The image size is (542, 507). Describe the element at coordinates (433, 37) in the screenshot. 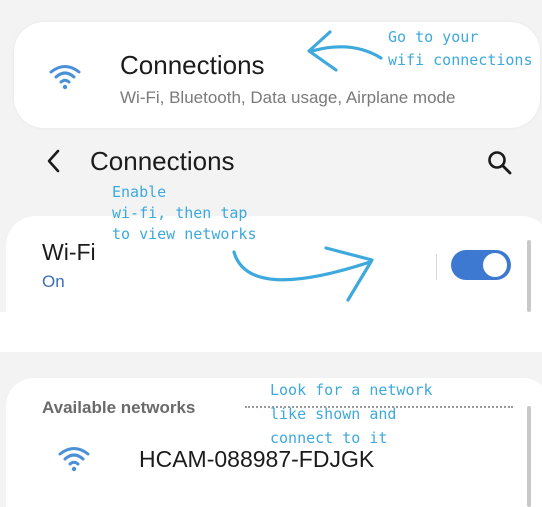

I see `annotation-go-to-connections-line-1: Go to your` at that location.